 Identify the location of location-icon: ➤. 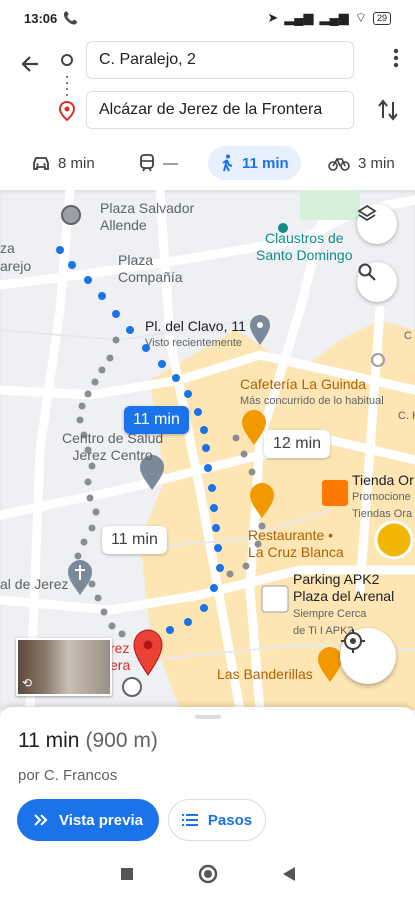
(273, 17).